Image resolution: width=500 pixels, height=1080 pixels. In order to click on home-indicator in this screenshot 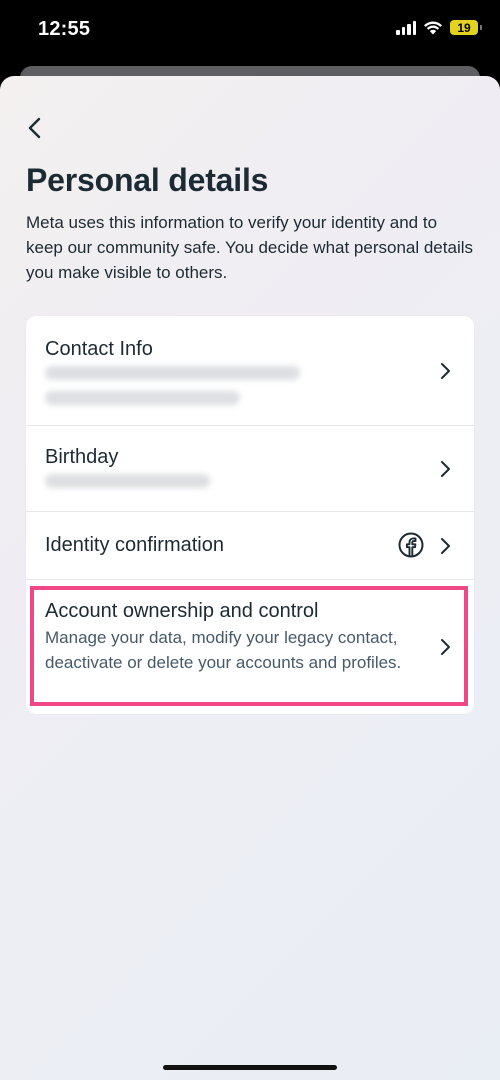, I will do `click(250, 1067)`.